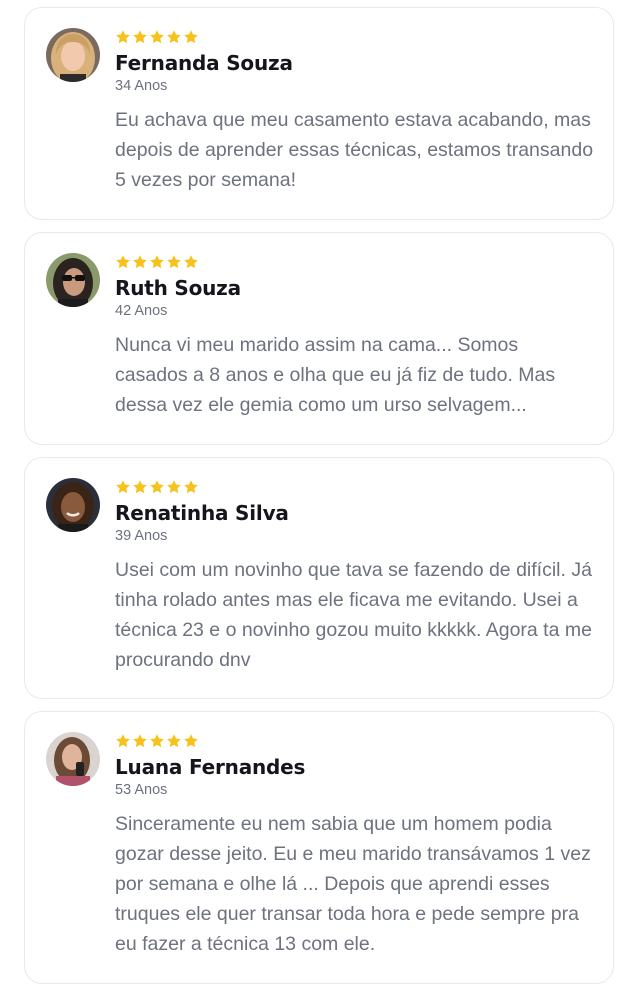 This screenshot has height=1000, width=637. What do you see at coordinates (141, 790) in the screenshot?
I see `reviewer-age: 53 Anos` at bounding box center [141, 790].